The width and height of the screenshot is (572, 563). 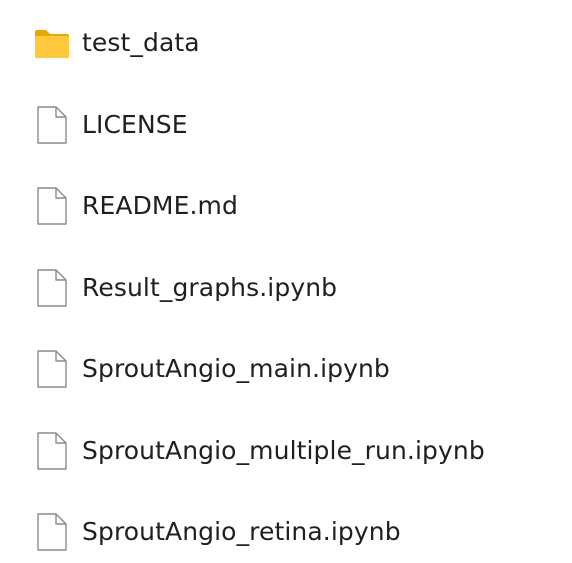 I want to click on file-name: test_data, so click(x=141, y=42).